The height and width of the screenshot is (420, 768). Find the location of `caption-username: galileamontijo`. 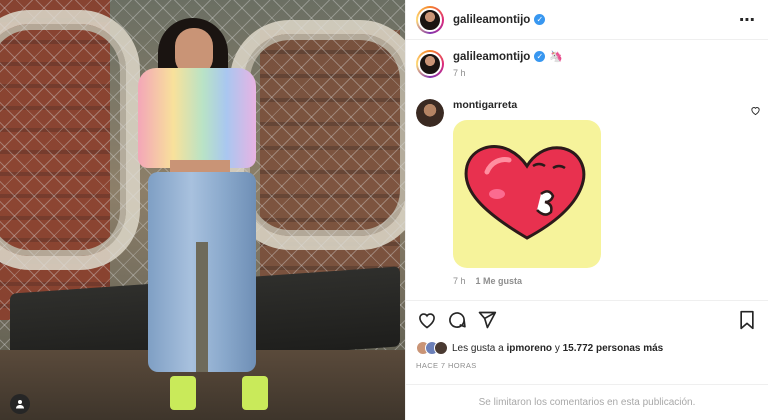

caption-username: galileamontijo is located at coordinates (491, 57).